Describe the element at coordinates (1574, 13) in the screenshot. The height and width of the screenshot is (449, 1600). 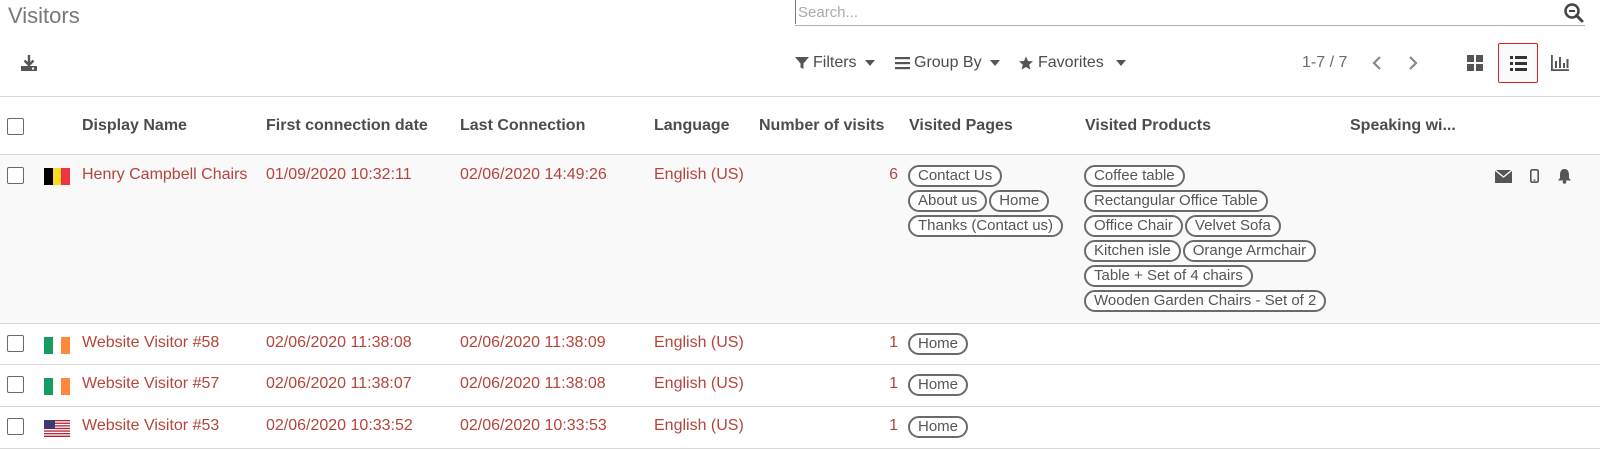
I see `search-icon` at that location.